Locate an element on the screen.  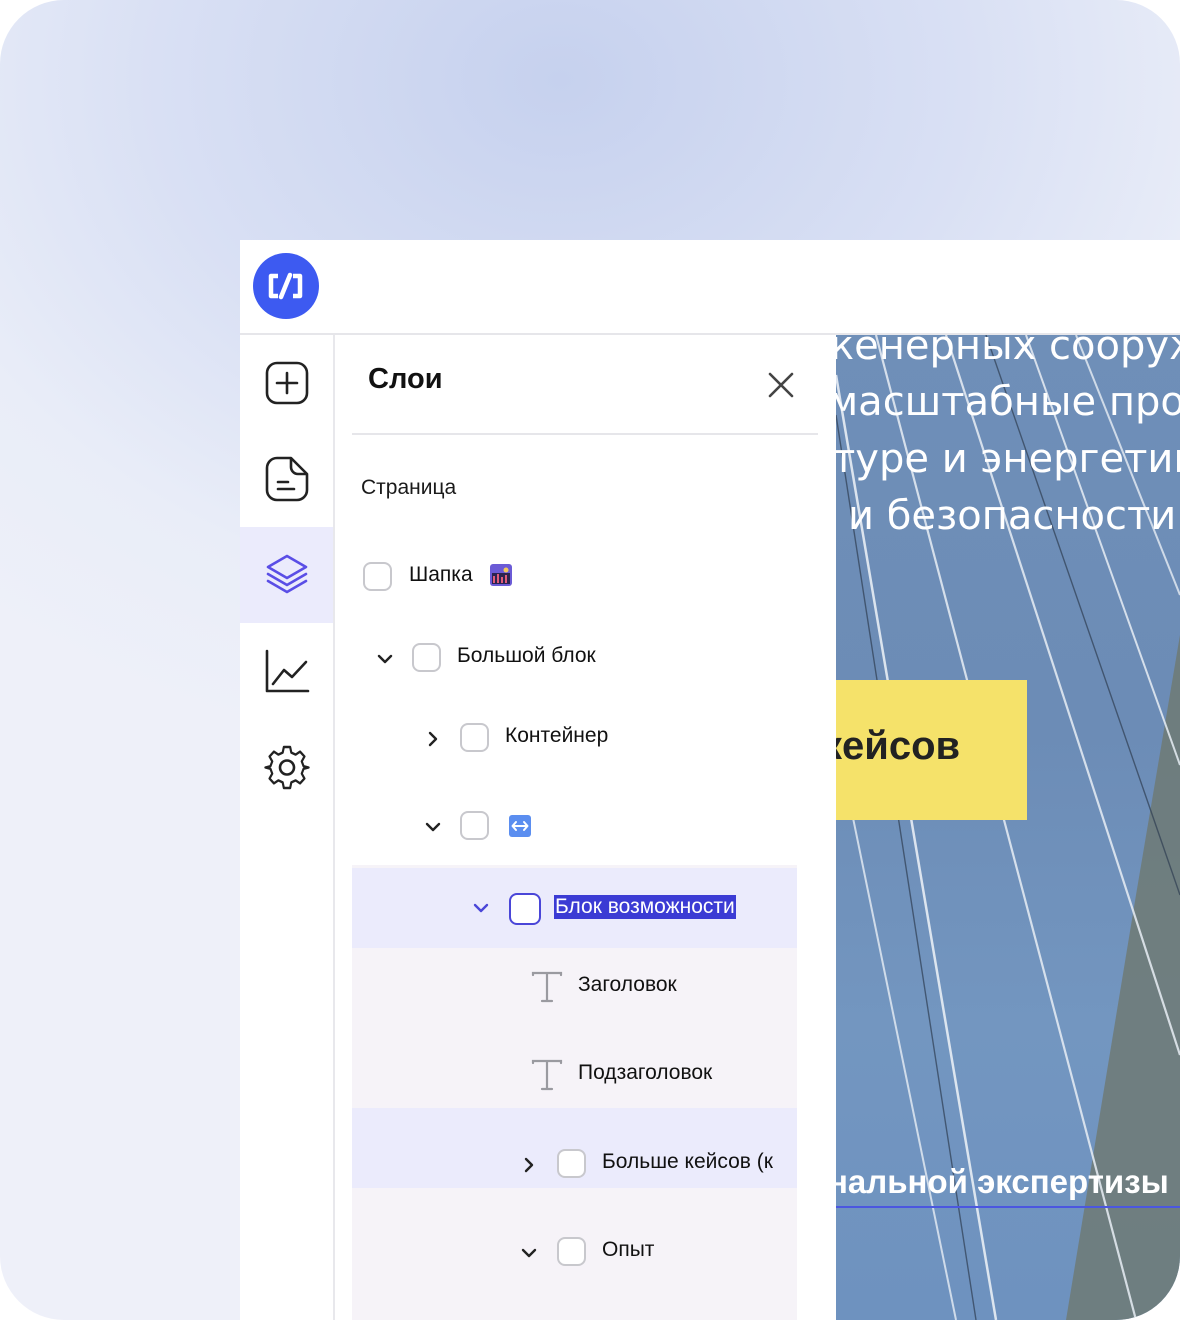
layers-icon is located at coordinates (286, 574).